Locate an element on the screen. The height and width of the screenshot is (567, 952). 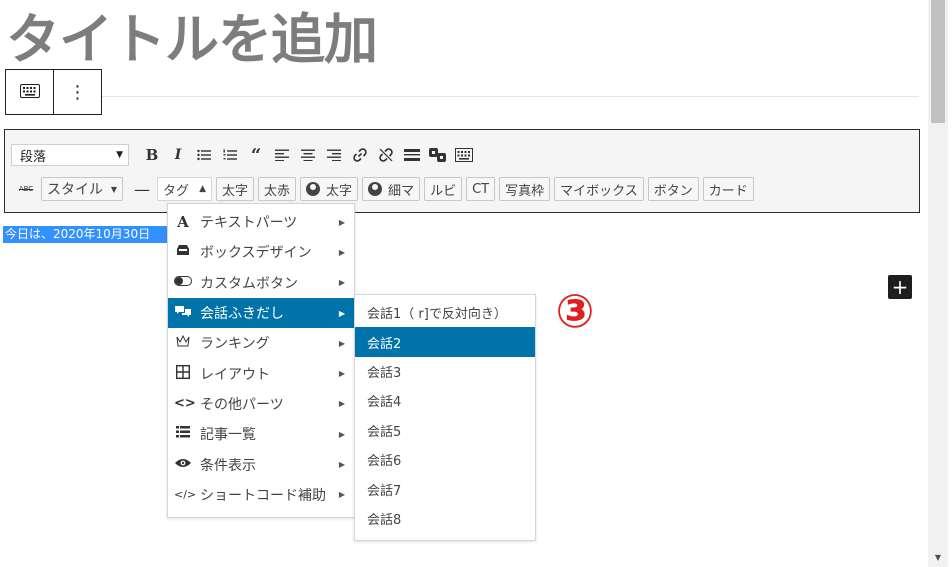
more-options-button: ⋮ is located at coordinates (77, 92).